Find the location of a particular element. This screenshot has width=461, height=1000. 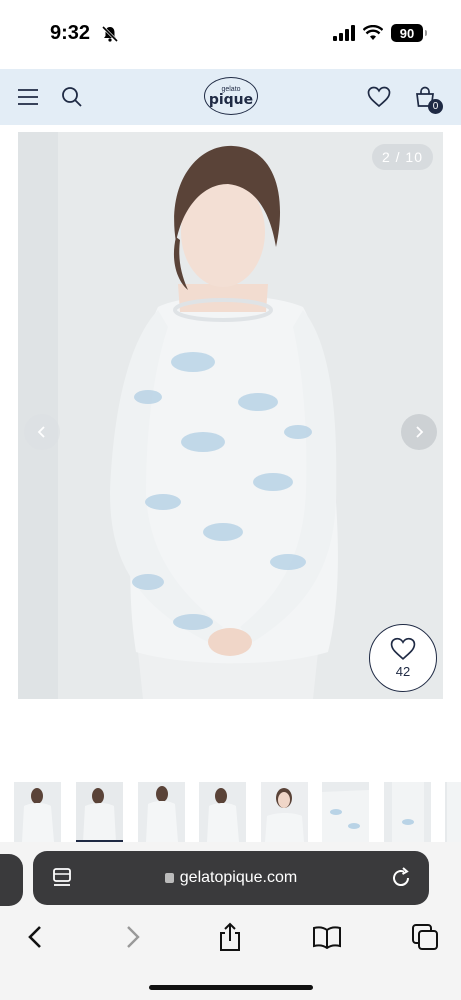

bookmarks-icon is located at coordinates (327, 937).